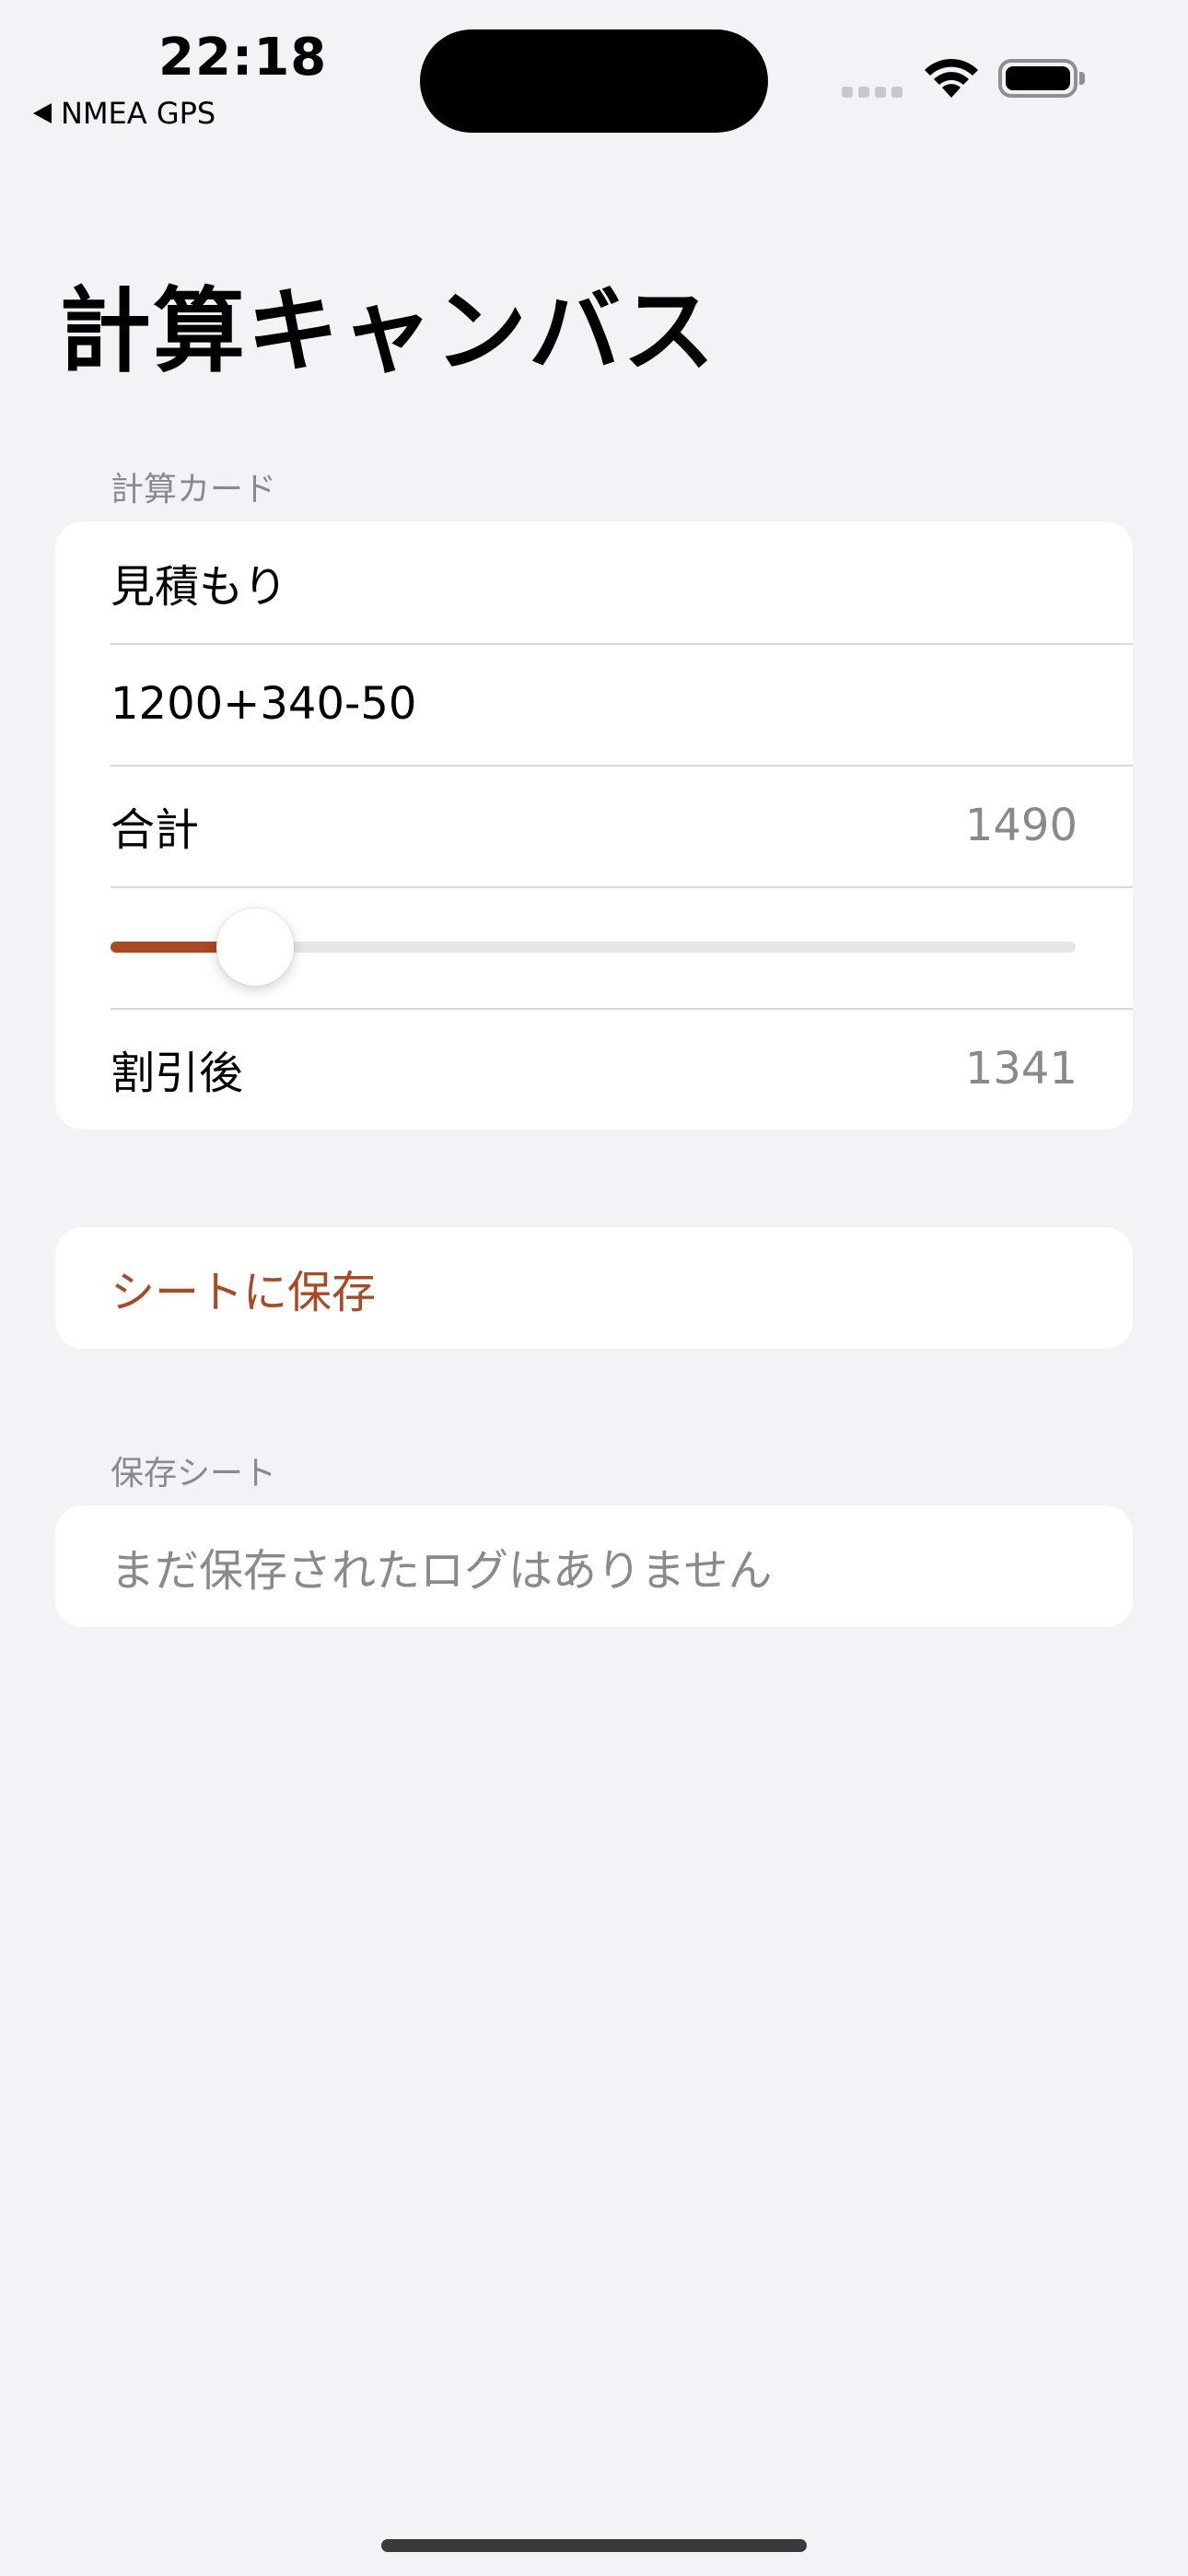 This screenshot has width=1188, height=2576. I want to click on home-indicator, so click(594, 2545).